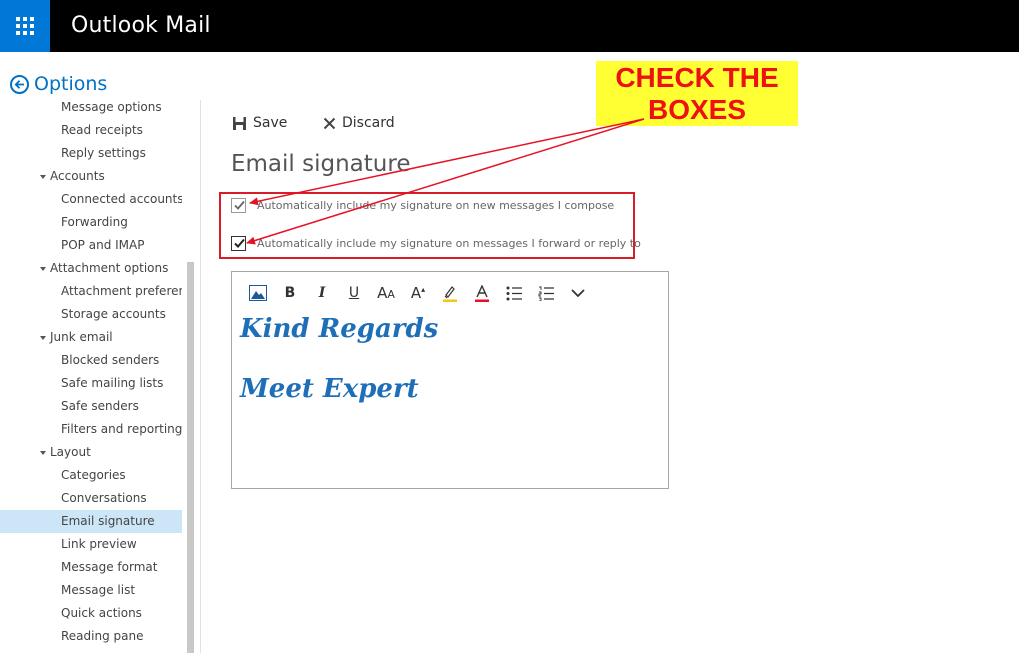 This screenshot has height=653, width=1019. I want to click on numbered-list-icon, so click(546, 293).